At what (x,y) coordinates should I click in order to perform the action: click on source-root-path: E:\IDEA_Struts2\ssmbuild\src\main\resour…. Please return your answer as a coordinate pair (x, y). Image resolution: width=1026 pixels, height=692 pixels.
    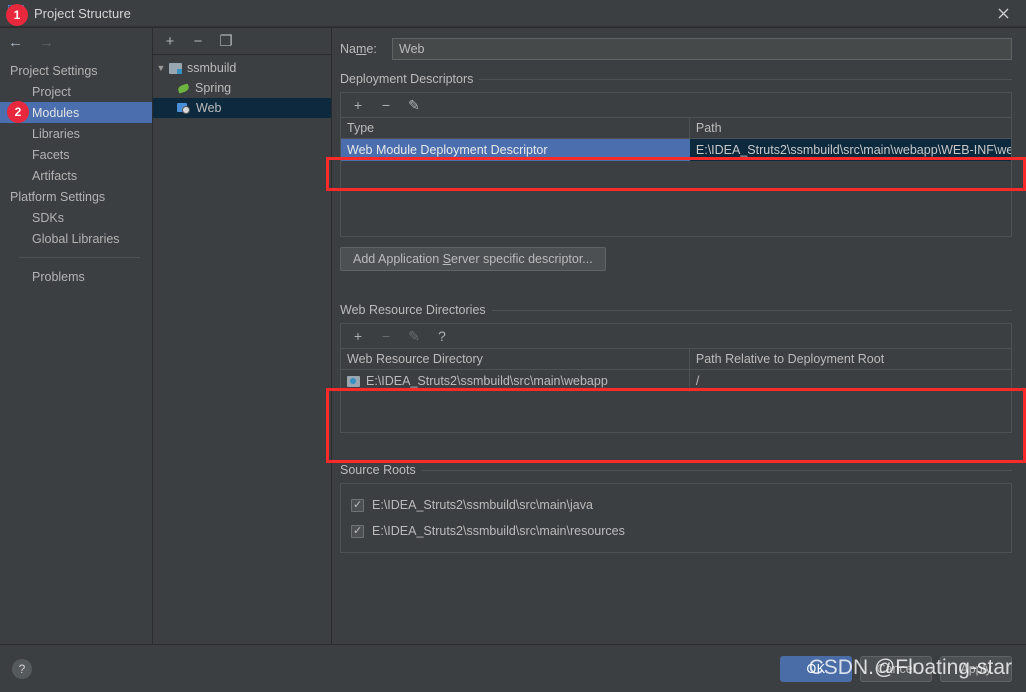
    Looking at the image, I should click on (498, 531).